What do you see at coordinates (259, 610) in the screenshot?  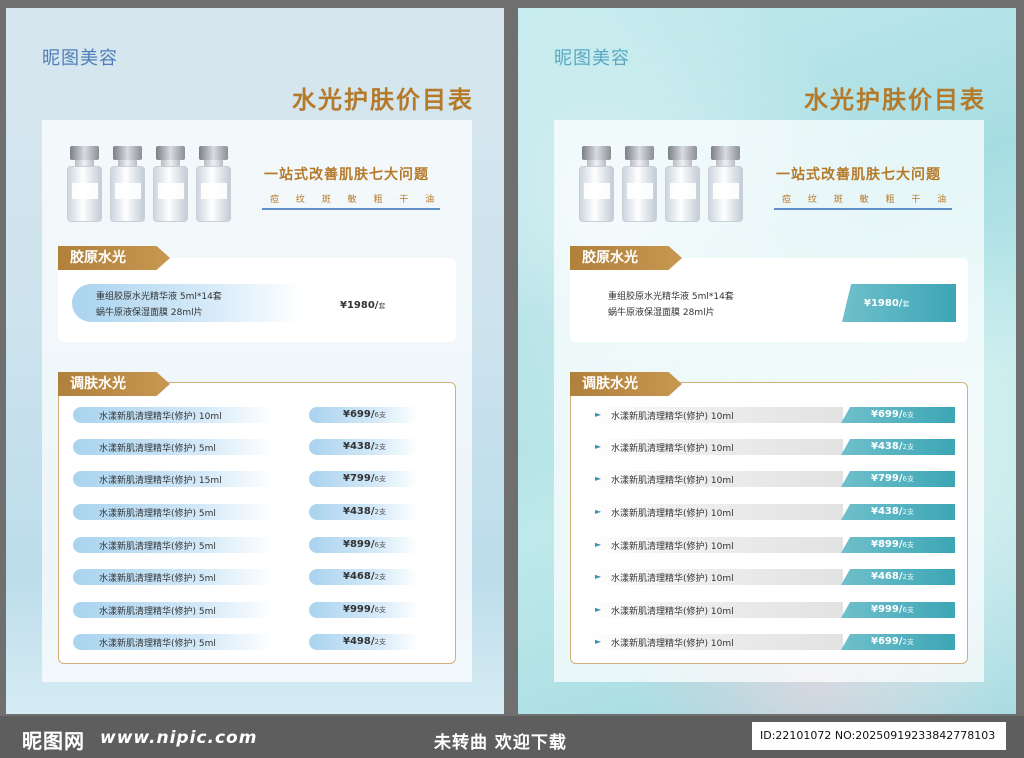 I see `price-row: 水漾新肌清理精华(修护) 5ml ¥999/6支` at bounding box center [259, 610].